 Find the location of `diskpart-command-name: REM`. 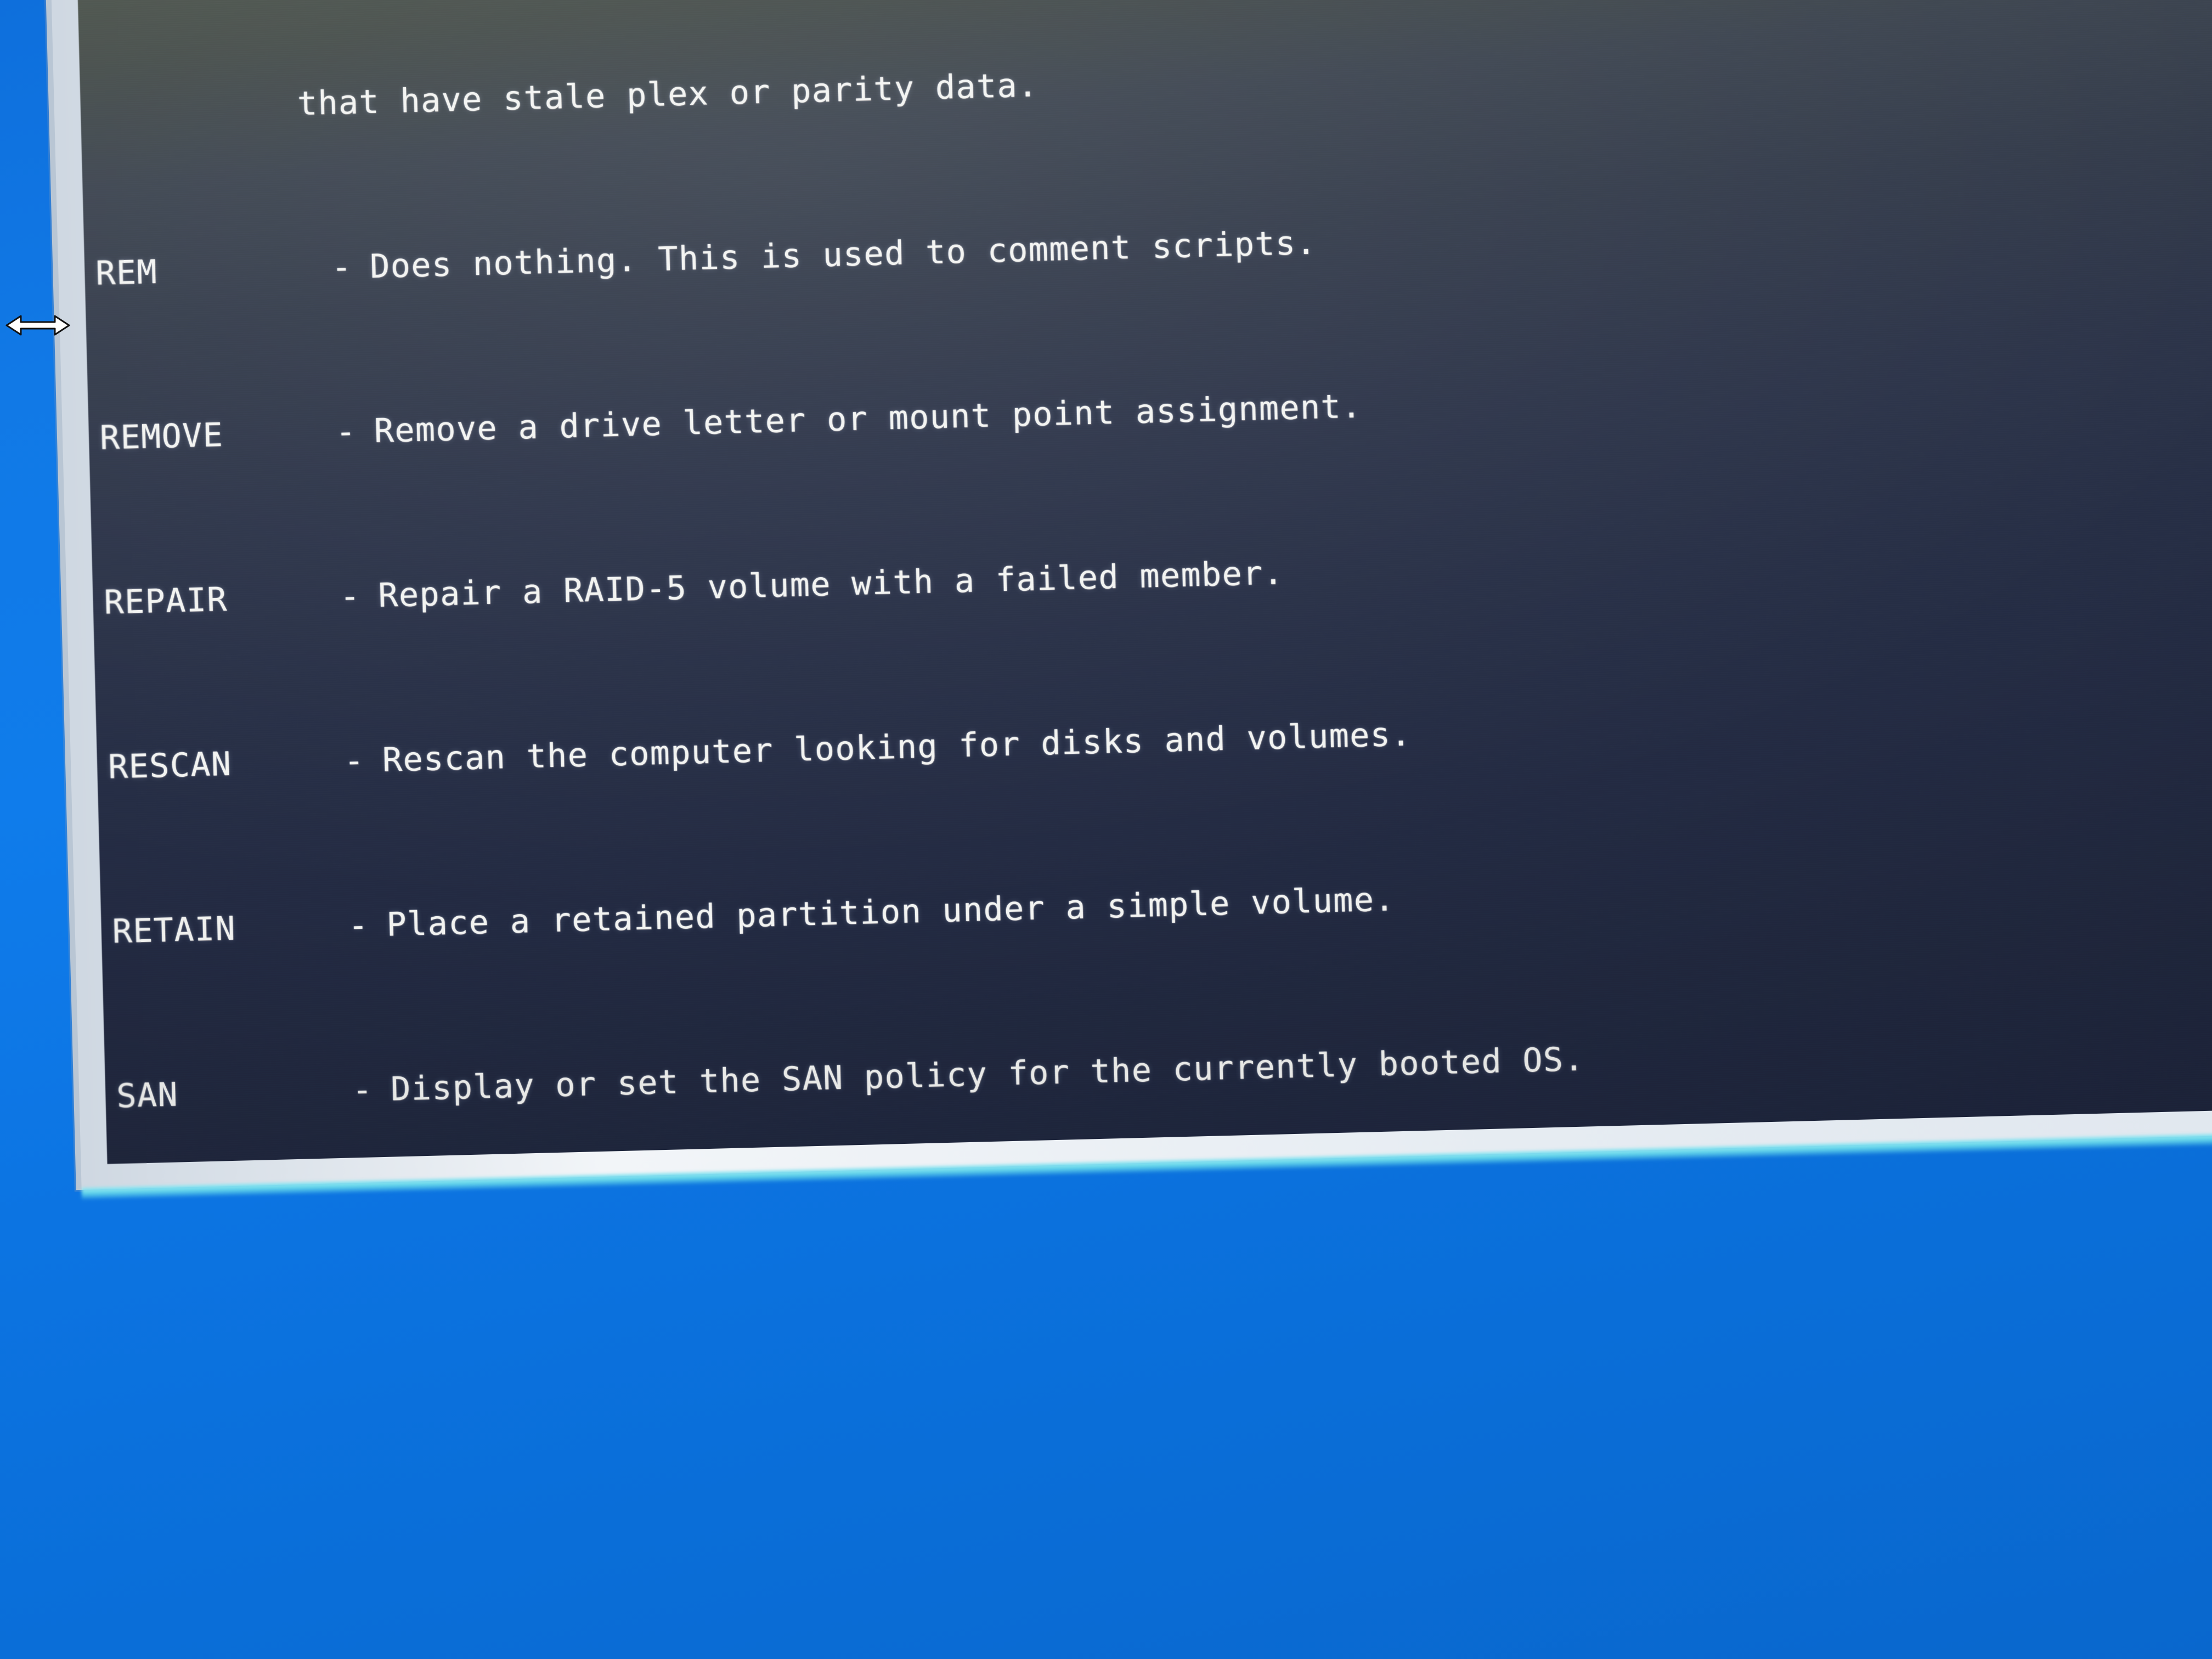

diskpart-command-name: REM is located at coordinates (127, 272).